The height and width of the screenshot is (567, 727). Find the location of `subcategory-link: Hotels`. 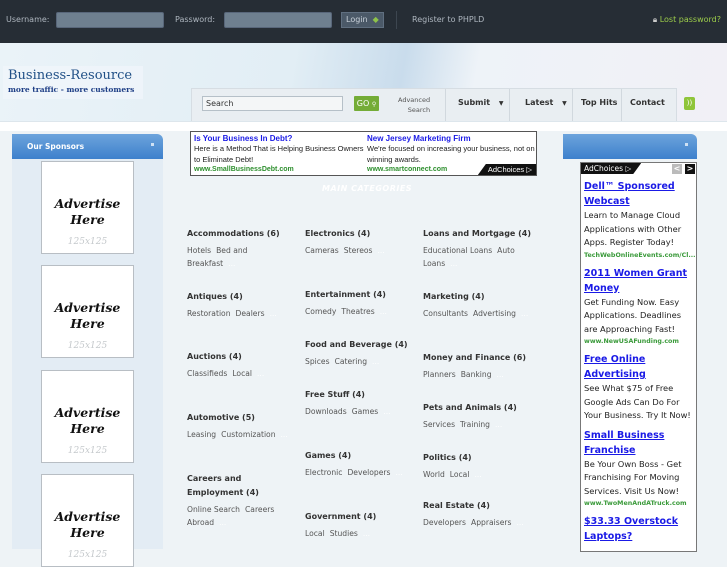

subcategory-link: Hotels is located at coordinates (199, 250).